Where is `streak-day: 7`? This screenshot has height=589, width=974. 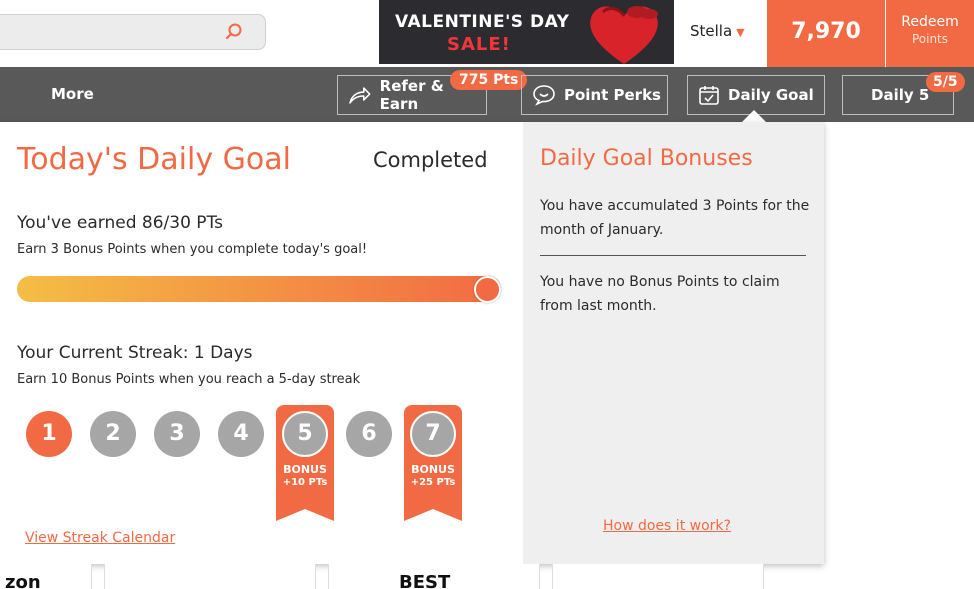
streak-day: 7 is located at coordinates (433, 434).